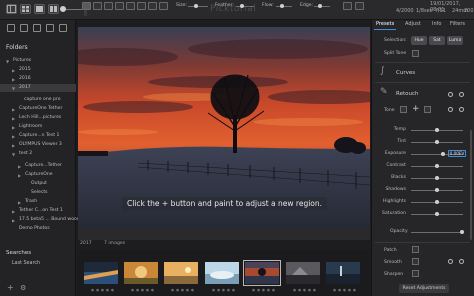 The image size is (474, 296). I want to click on folder-item: ▶ Lech Hill...pictures, so click(38, 118).